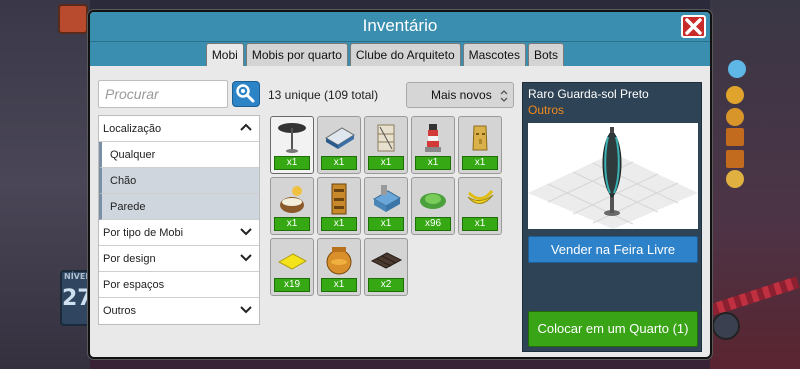  What do you see at coordinates (120, 311) in the screenshot?
I see `filter-others-label: Outros` at bounding box center [120, 311].